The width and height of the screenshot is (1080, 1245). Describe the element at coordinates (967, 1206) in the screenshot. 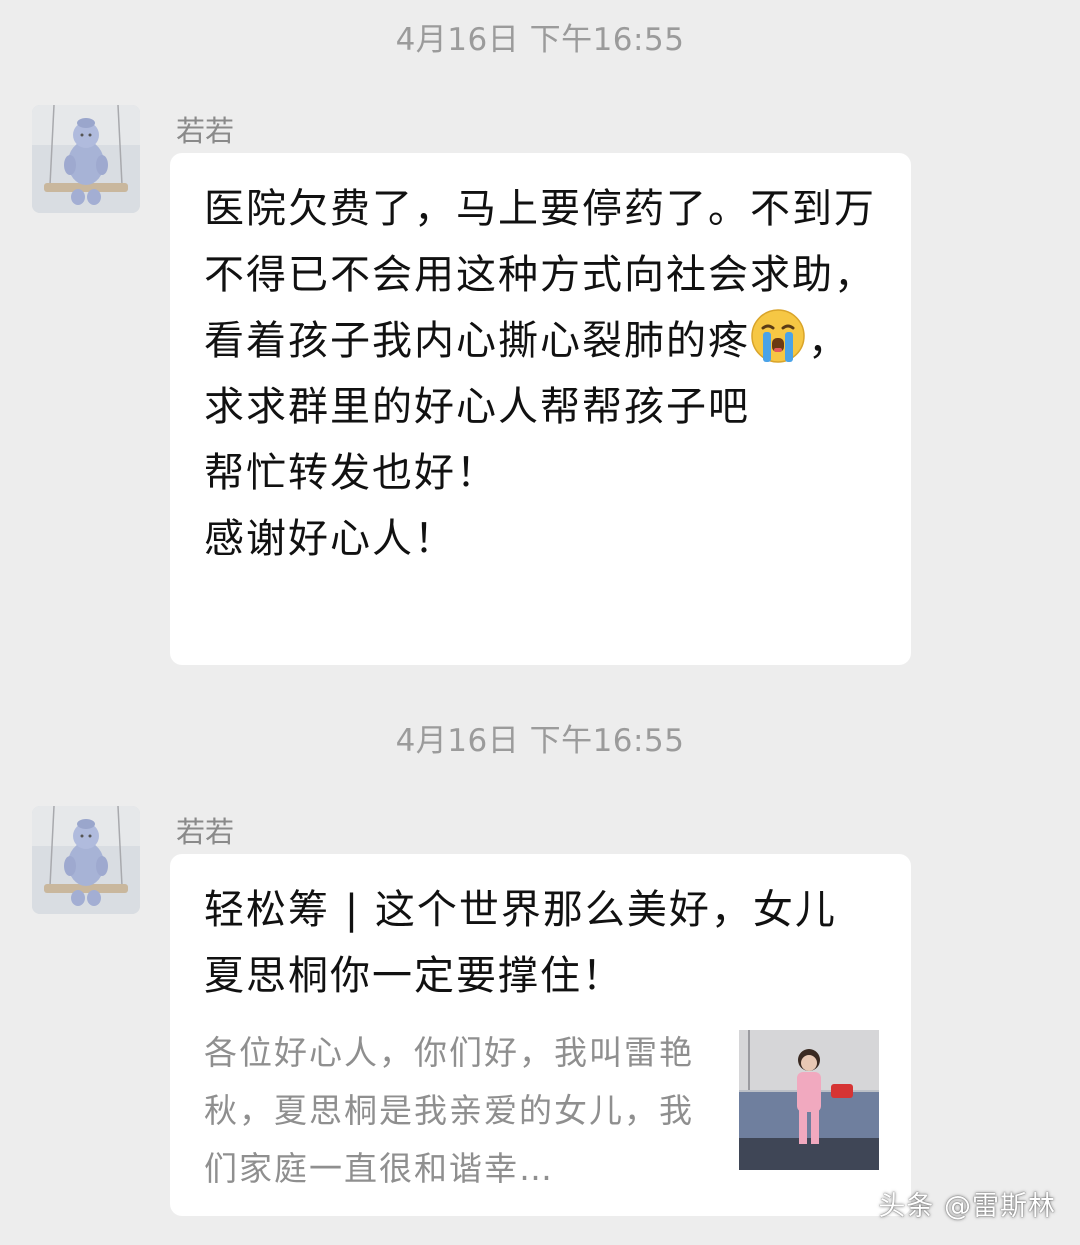

I see `watermark: 头条 @雷斯林` at that location.